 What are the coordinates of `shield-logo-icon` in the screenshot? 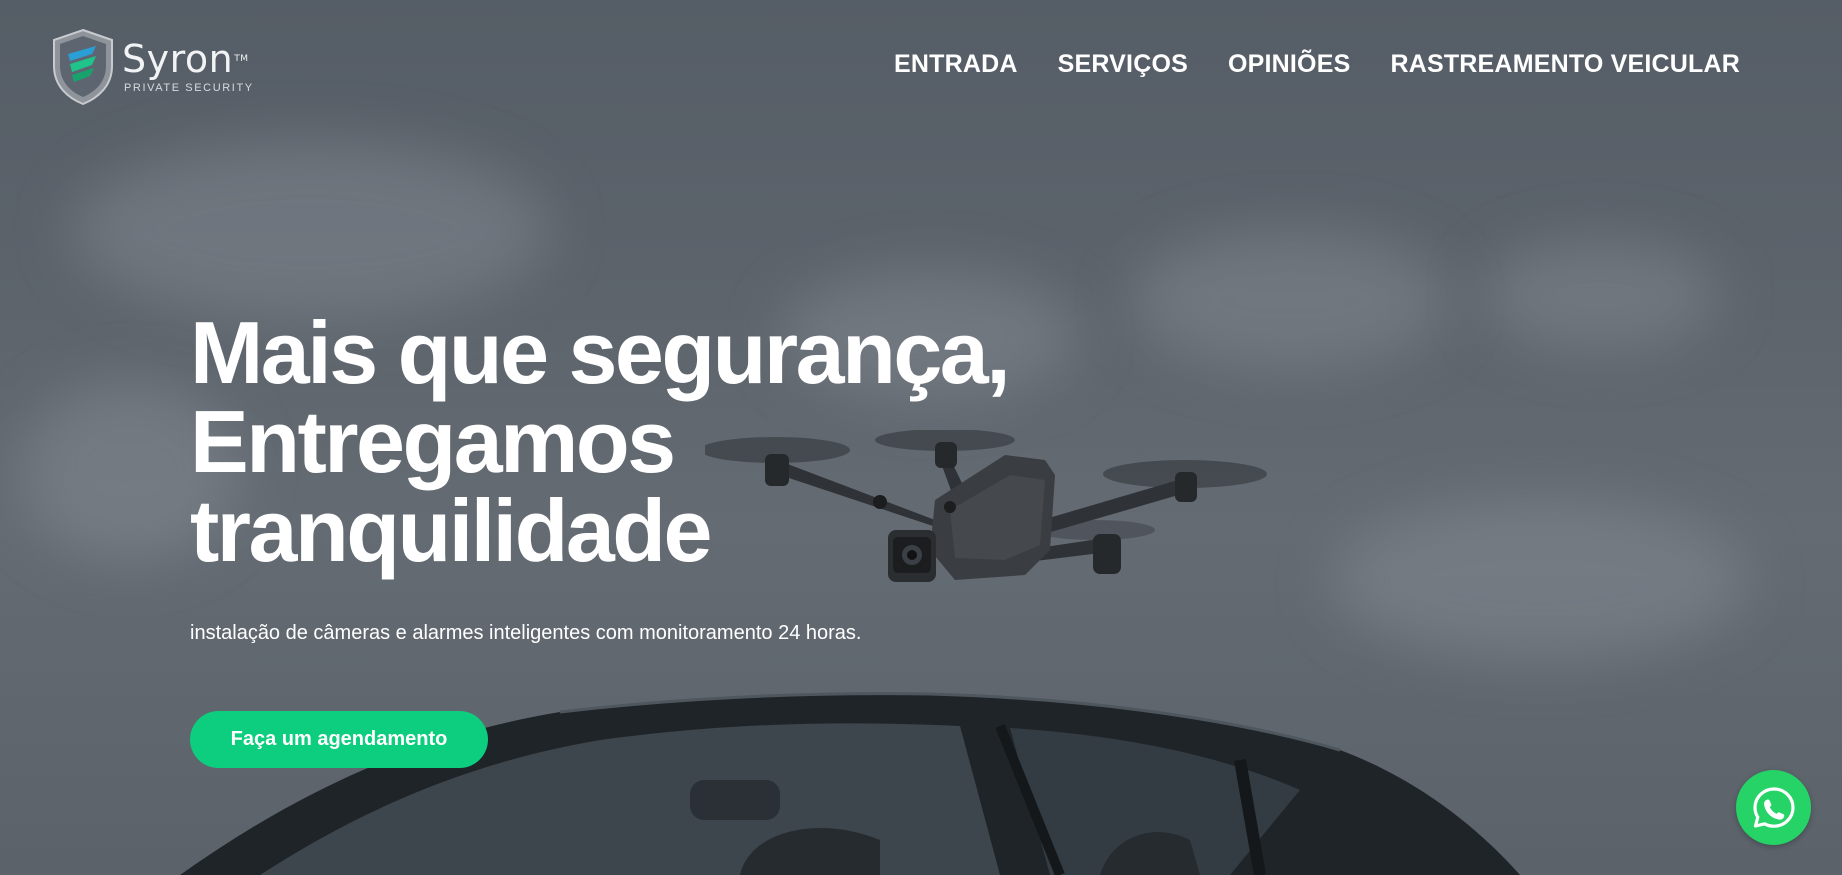 It's located at (83, 67).